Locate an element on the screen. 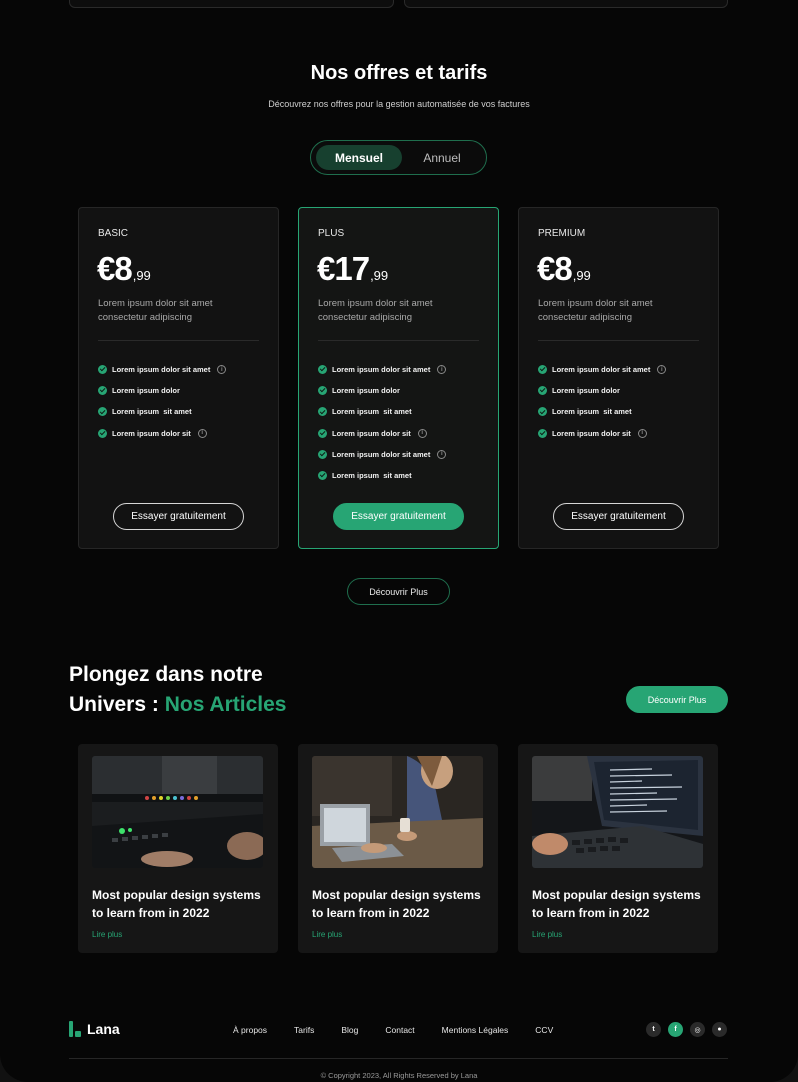  discover-more-plans-button: Découvrir Plus is located at coordinates (398, 591).